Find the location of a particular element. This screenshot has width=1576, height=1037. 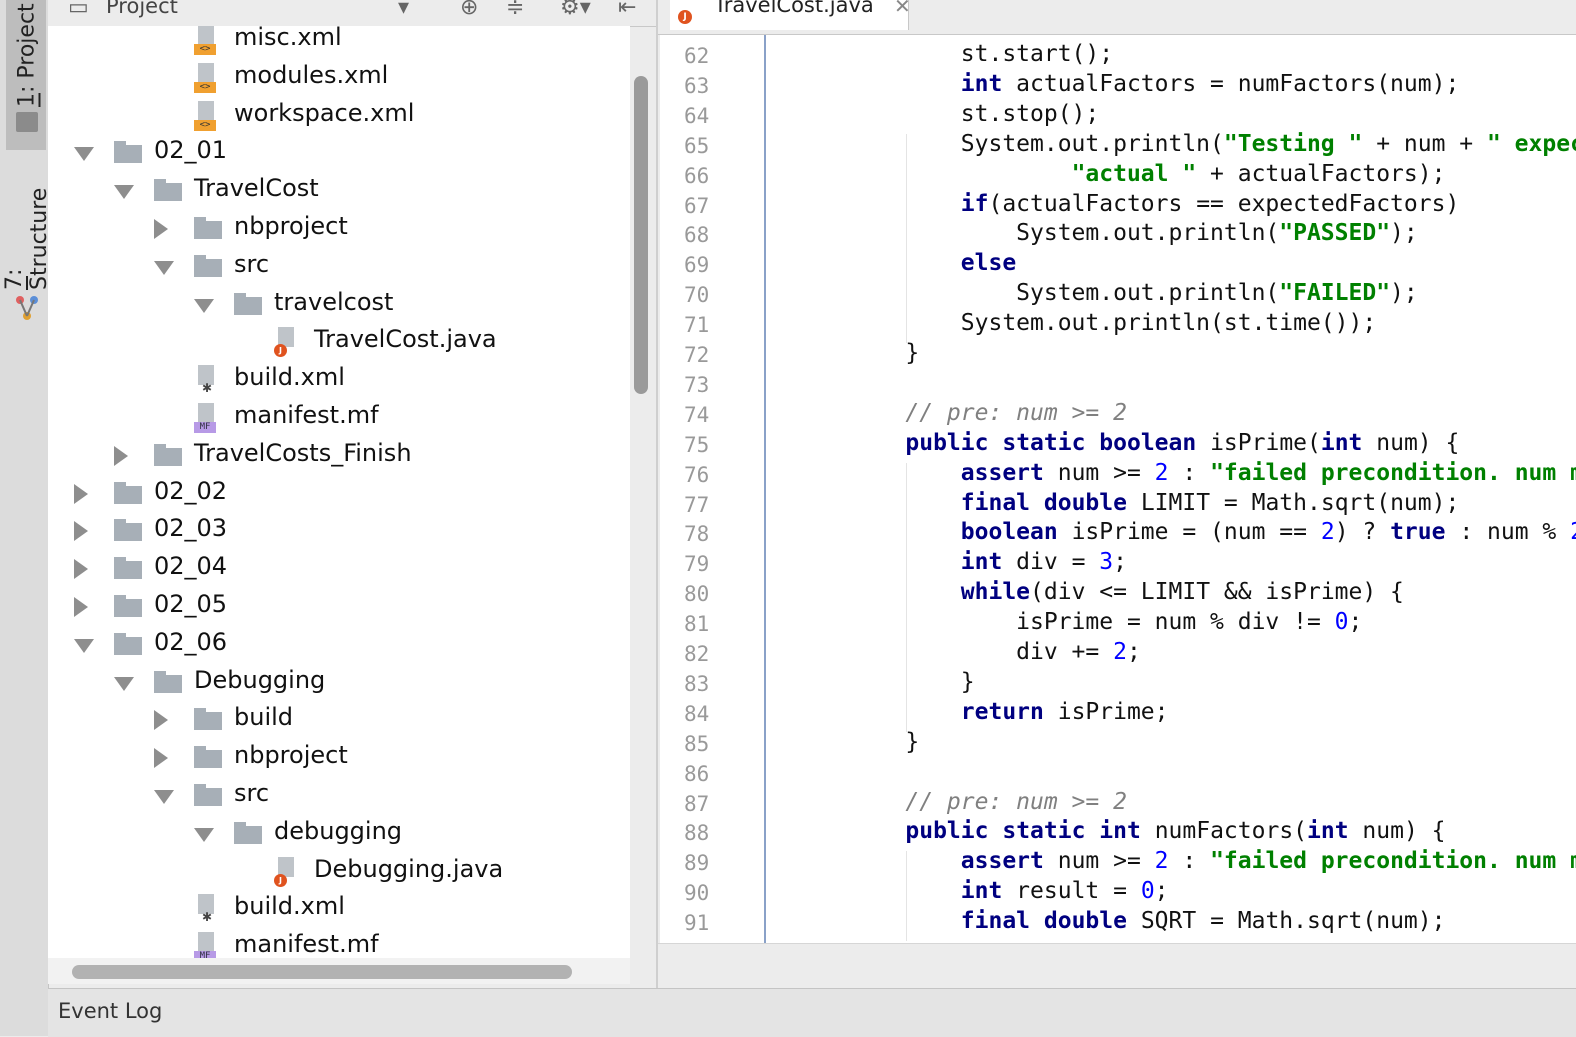

tree-item: <> misc.xml is located at coordinates (339, 42).